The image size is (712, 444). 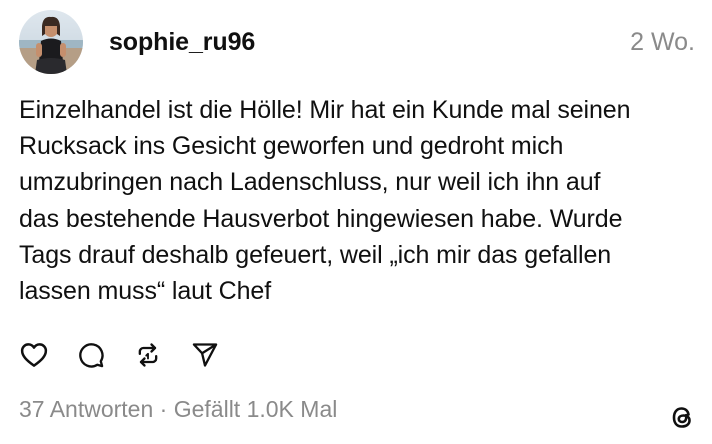 I want to click on speech-bubble-icon, so click(x=91, y=355).